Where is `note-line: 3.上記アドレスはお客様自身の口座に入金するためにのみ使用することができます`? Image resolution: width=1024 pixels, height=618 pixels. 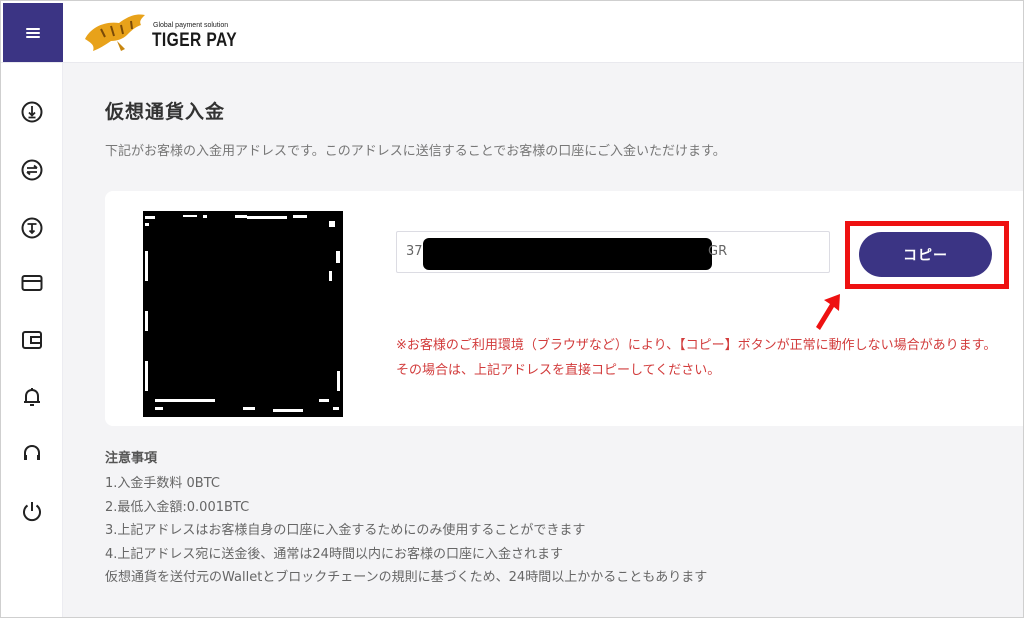
note-line: 3.上記アドレスはお客様自身の口座に入金するためにのみ使用することができます is located at coordinates (345, 530).